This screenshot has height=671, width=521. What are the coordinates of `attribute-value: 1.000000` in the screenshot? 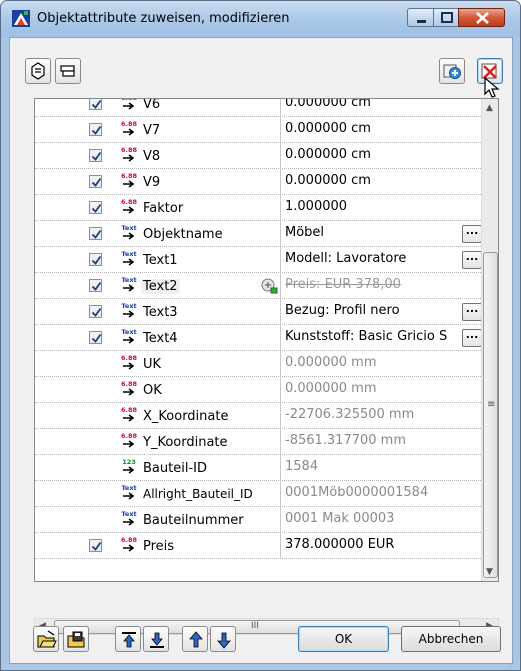 It's located at (316, 206).